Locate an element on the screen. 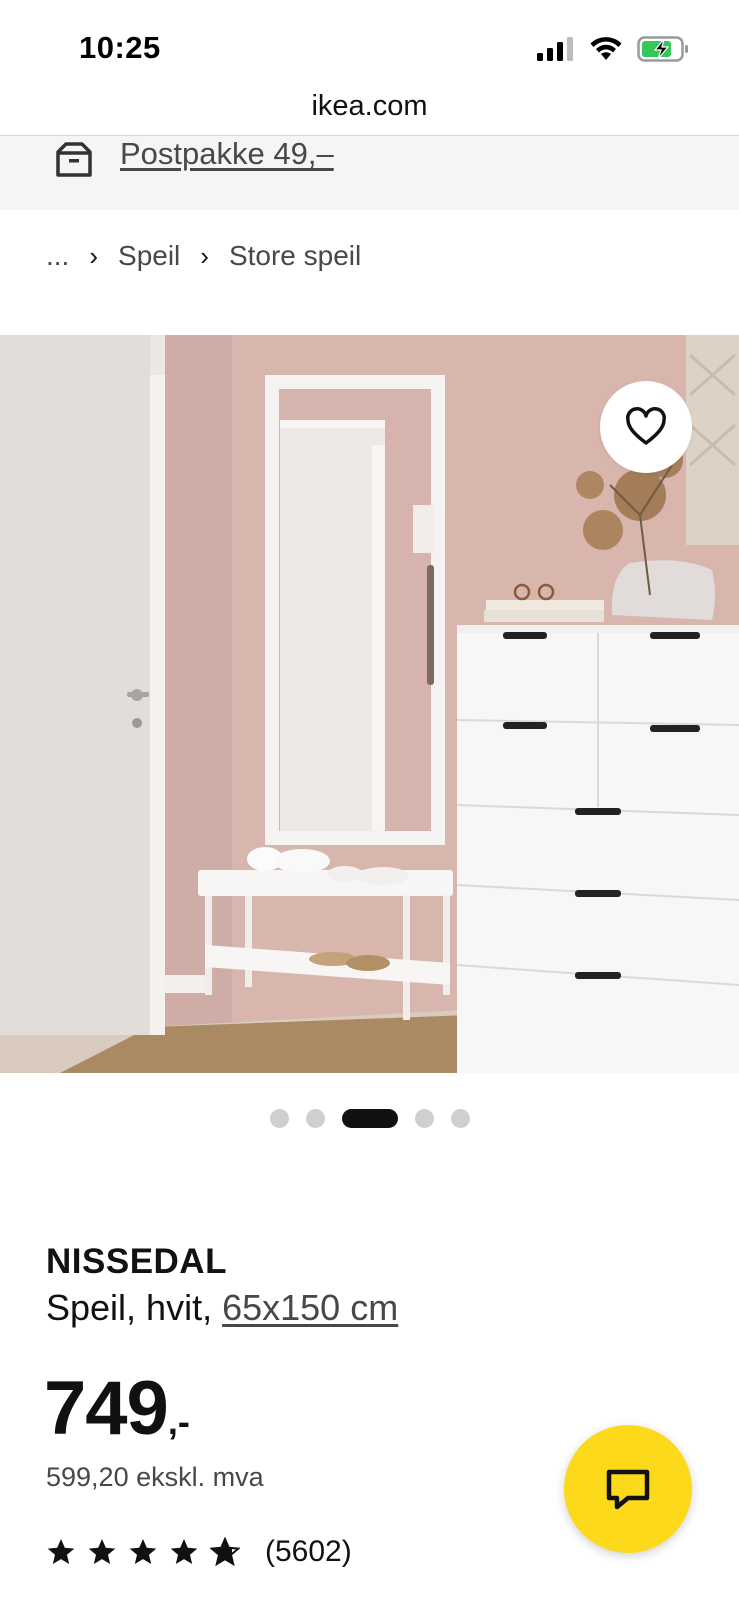  favorite-button is located at coordinates (646, 427).